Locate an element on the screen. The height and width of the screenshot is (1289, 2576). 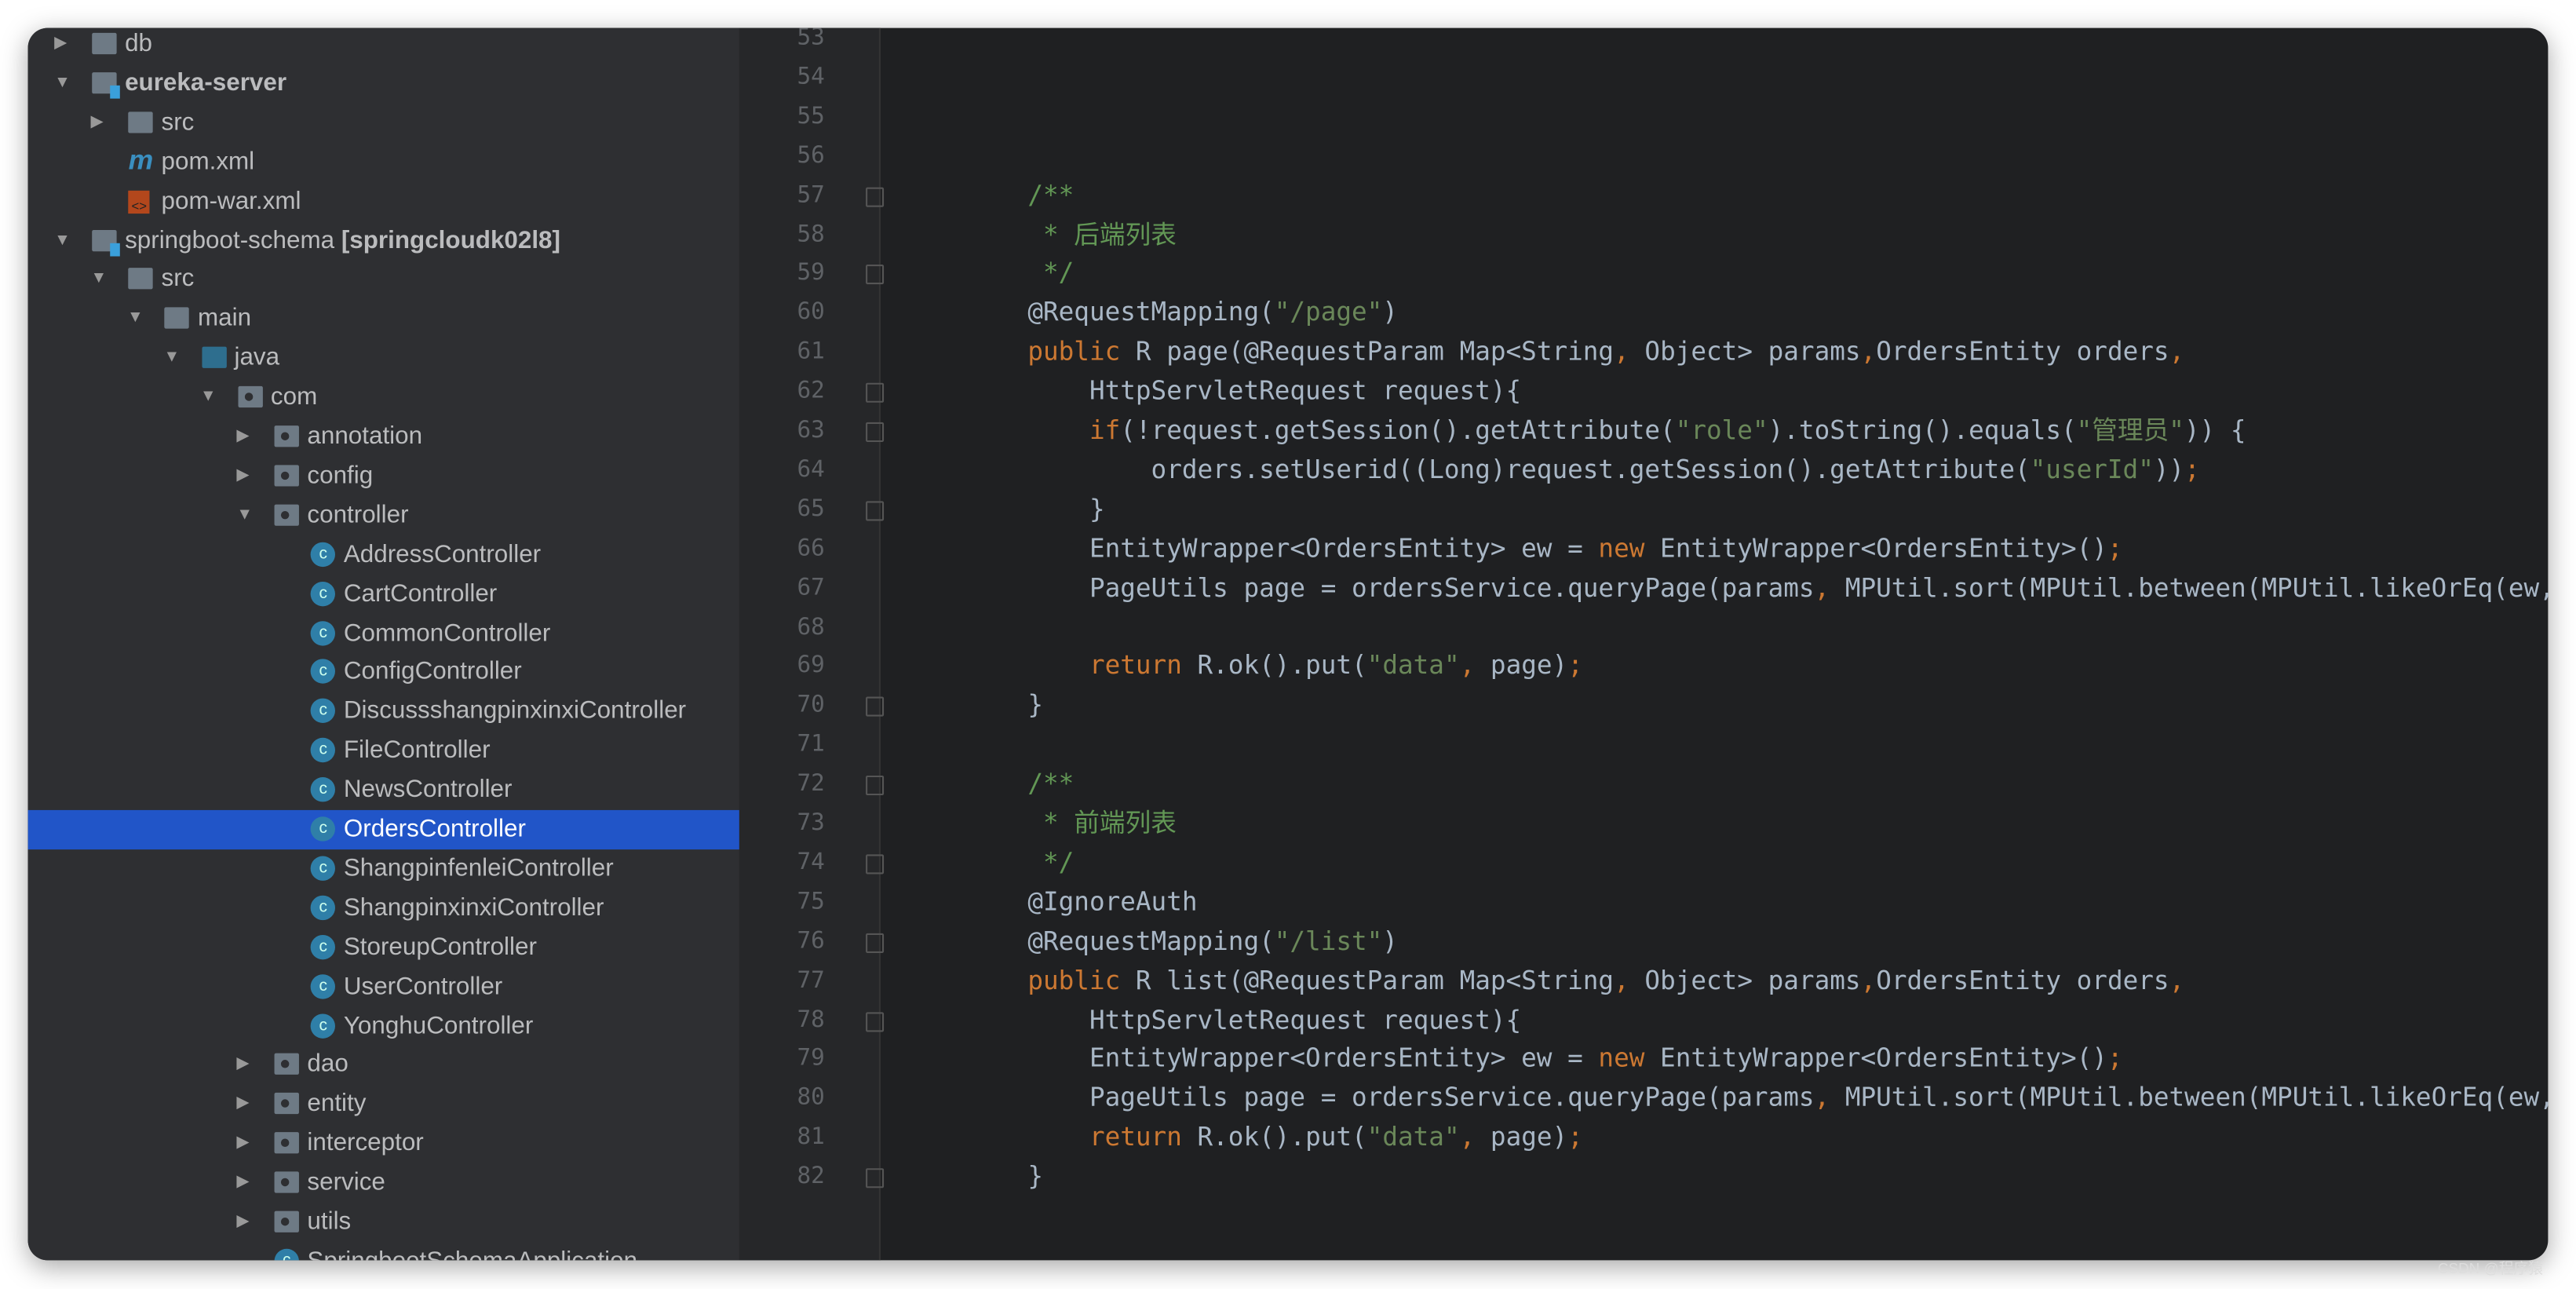
tree-item-src: ▼ src is located at coordinates (383, 280).